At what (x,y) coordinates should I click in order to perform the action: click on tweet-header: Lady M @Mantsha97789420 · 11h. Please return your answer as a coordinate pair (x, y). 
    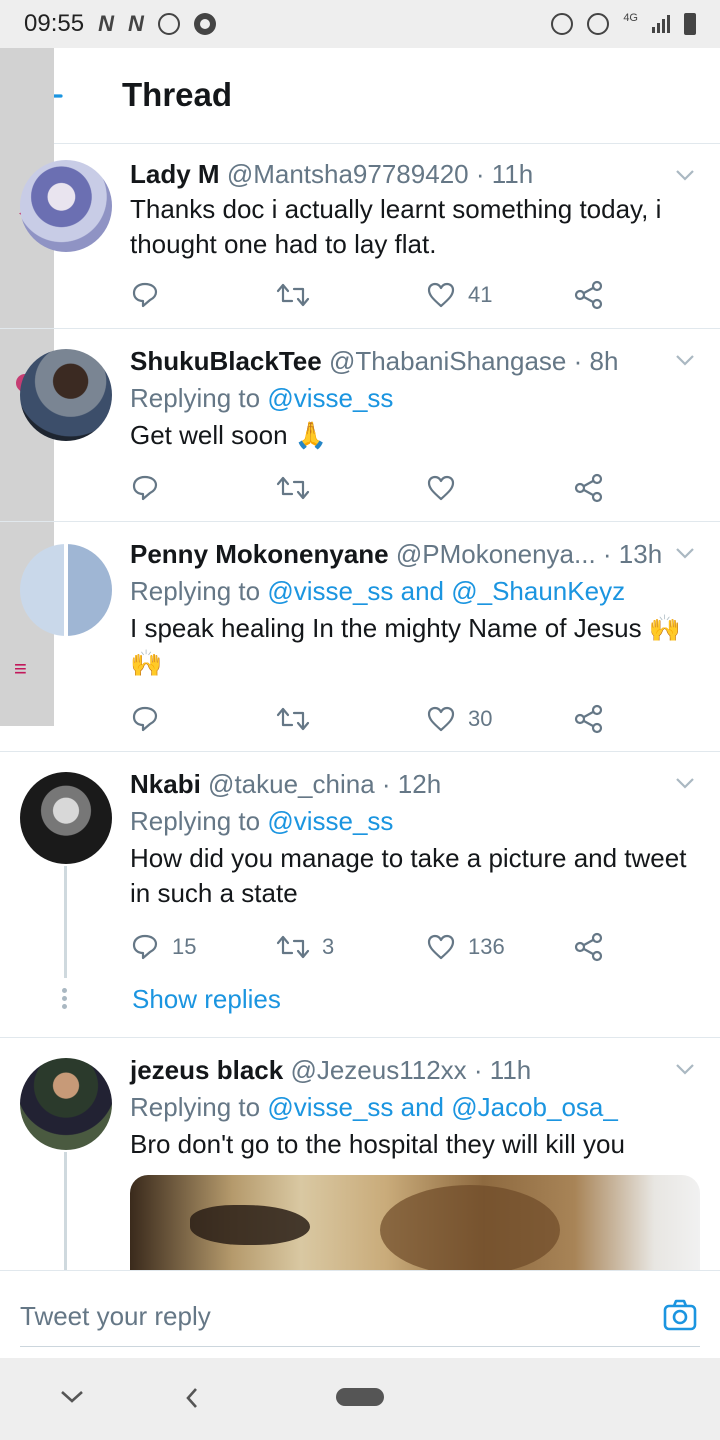
    Looking at the image, I should click on (415, 174).